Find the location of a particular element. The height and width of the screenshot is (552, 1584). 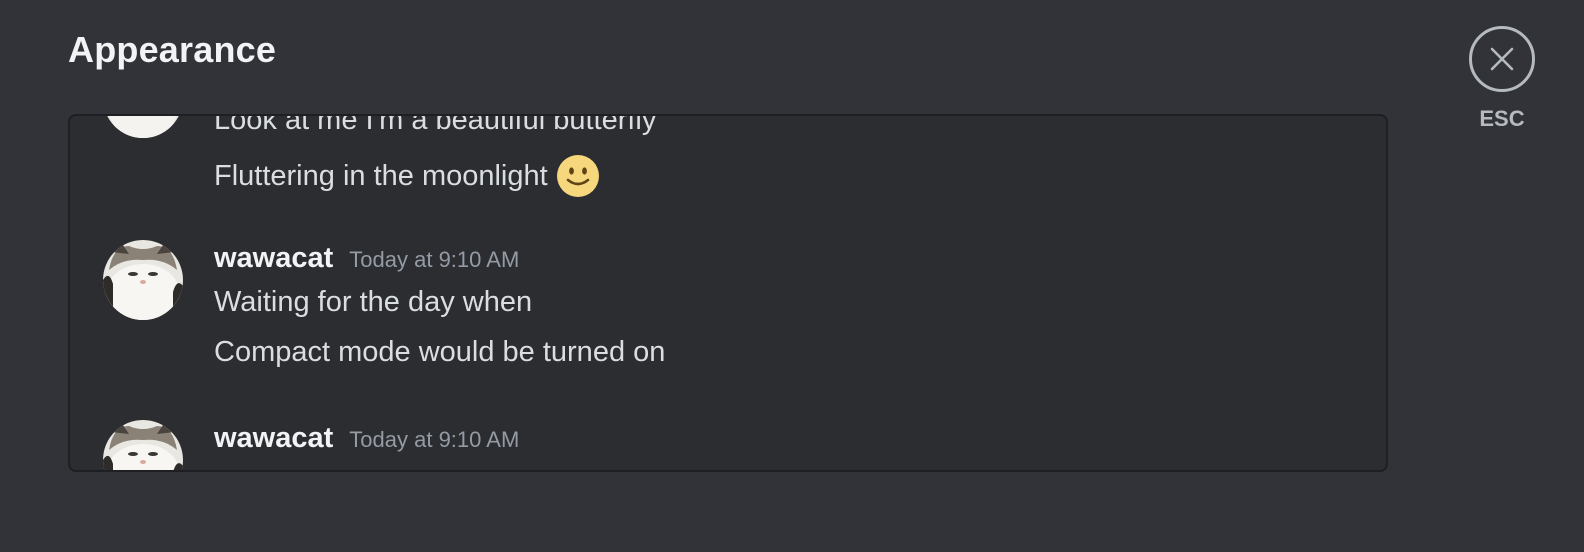

close-shortcut-label: ESC is located at coordinates (1502, 118).